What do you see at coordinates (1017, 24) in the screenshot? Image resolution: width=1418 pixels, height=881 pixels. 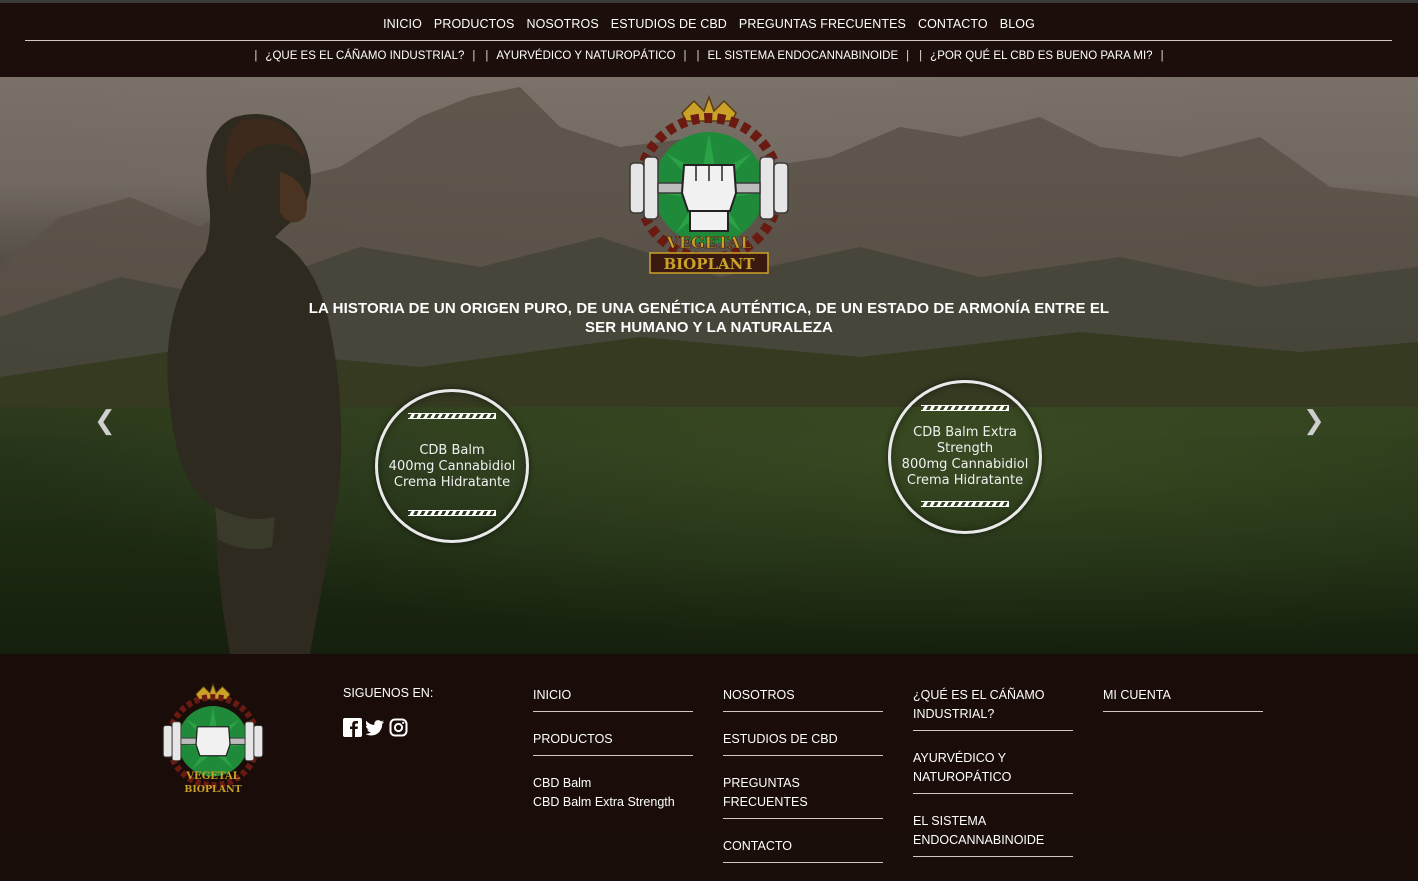 I see `nav-blog: BLOG` at bounding box center [1017, 24].